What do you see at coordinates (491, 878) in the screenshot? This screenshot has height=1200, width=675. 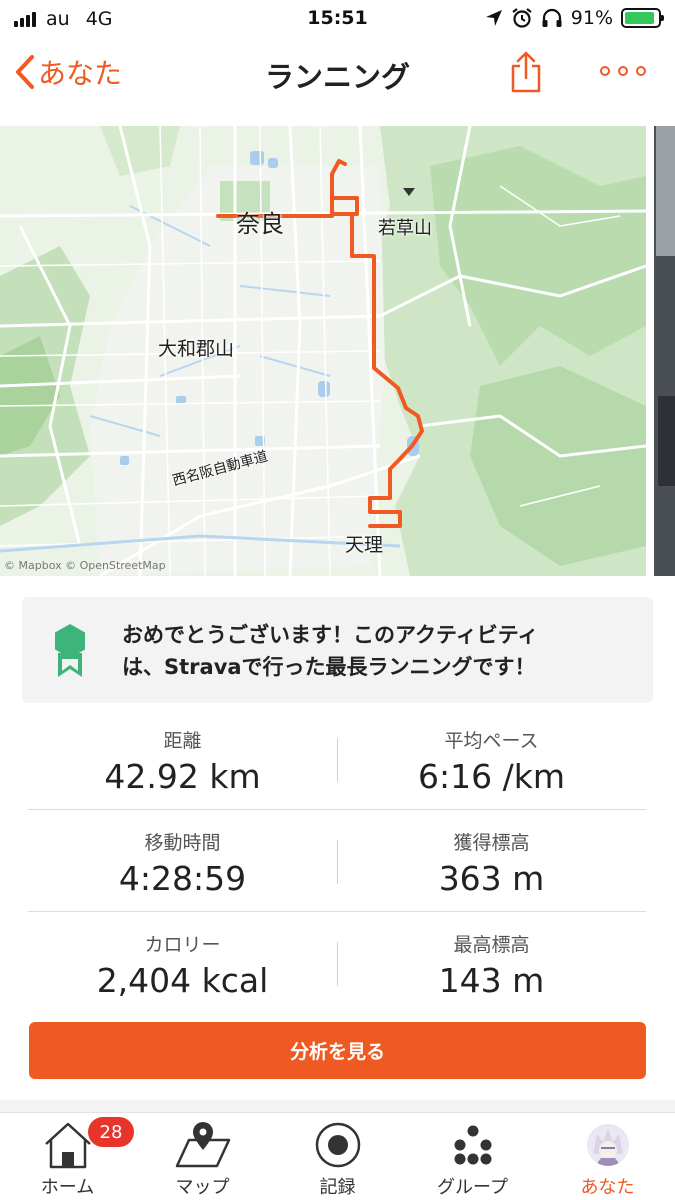 I see `stat-value: 363 m` at bounding box center [491, 878].